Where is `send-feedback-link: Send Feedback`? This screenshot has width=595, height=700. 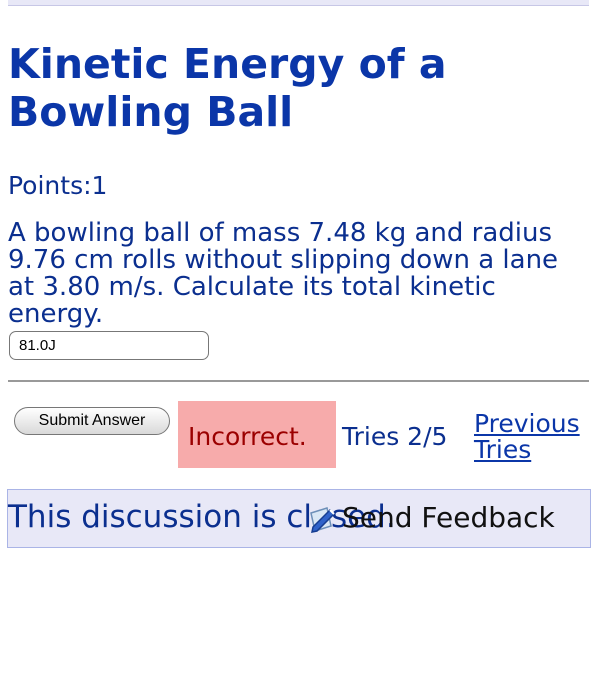 send-feedback-link: Send Feedback is located at coordinates (430, 518).